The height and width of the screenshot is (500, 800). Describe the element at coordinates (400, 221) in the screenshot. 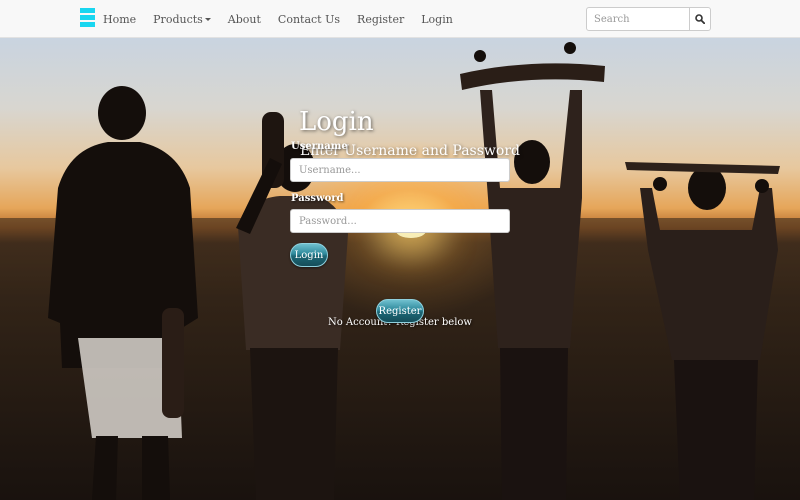

I see `password-input` at that location.